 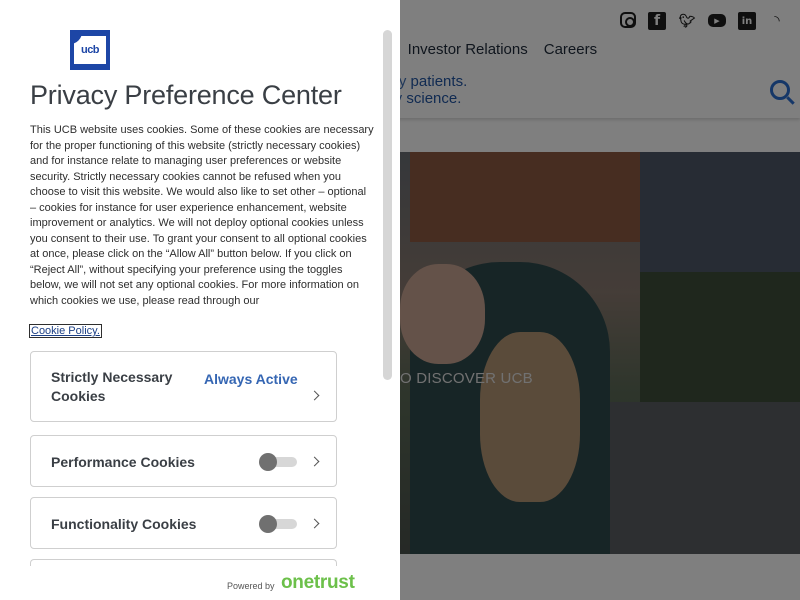 What do you see at coordinates (124, 524) in the screenshot?
I see `category-label: Functionality Cookies` at bounding box center [124, 524].